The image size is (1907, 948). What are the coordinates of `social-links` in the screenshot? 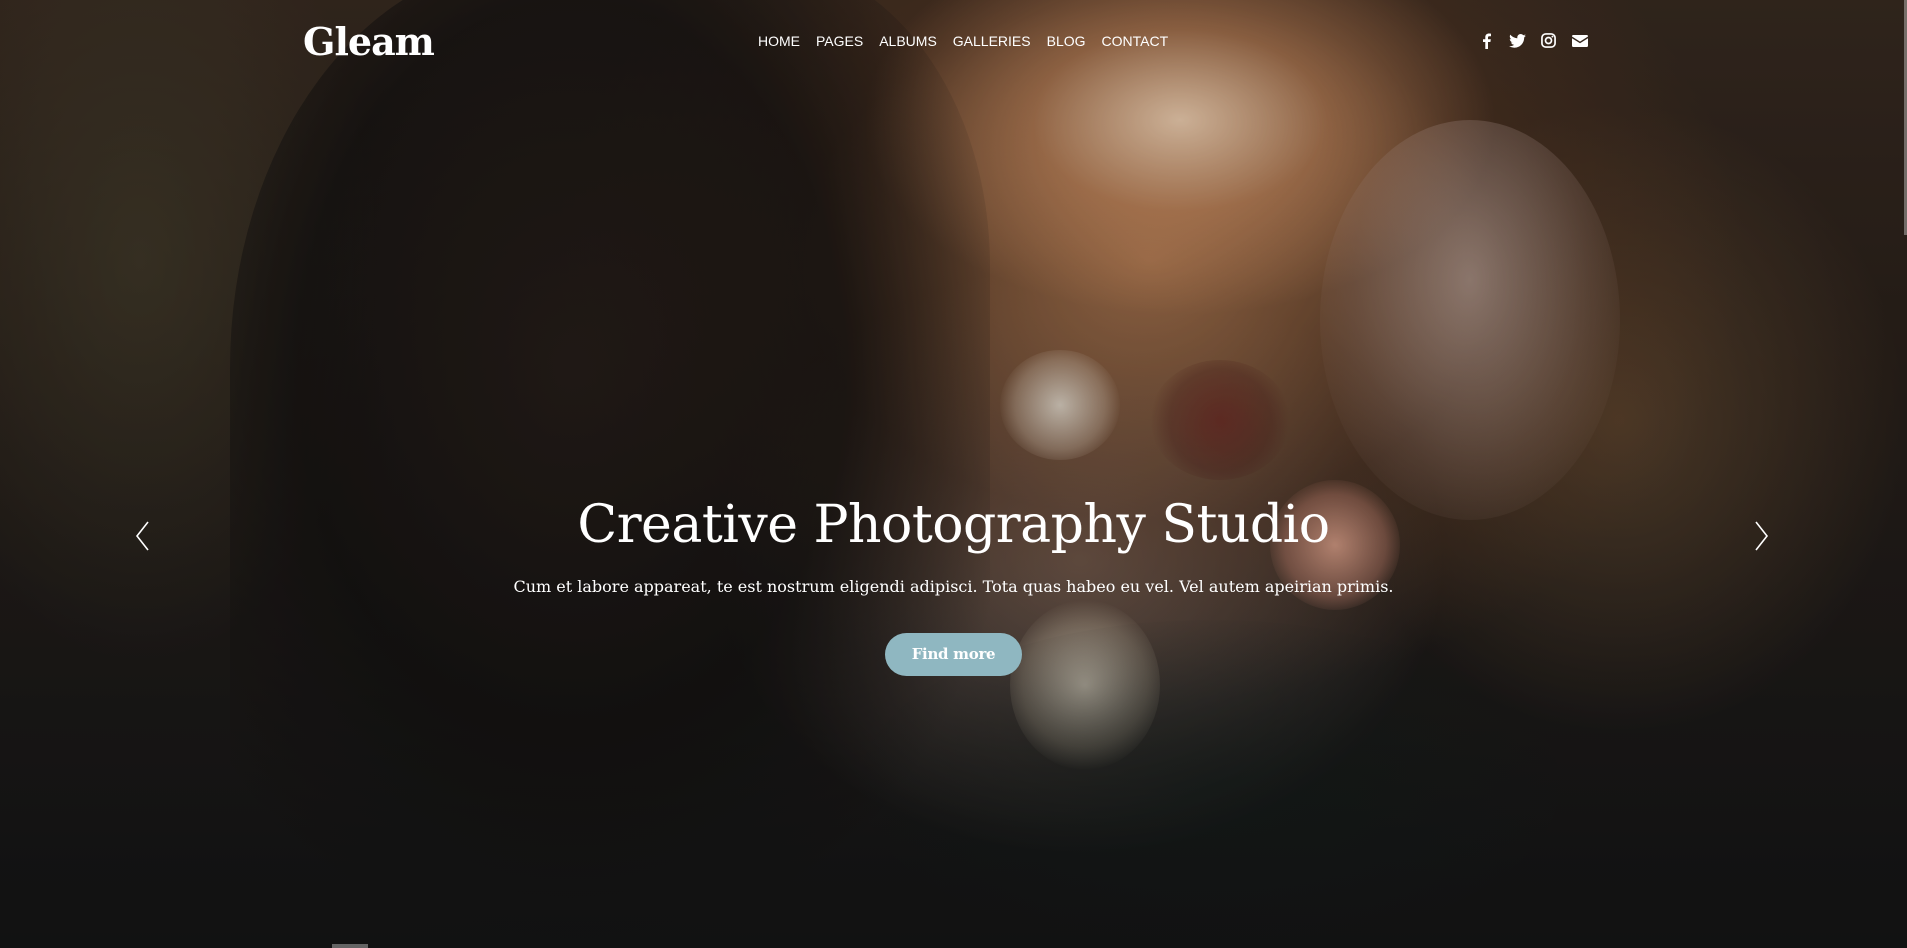 It's located at (1533, 40).